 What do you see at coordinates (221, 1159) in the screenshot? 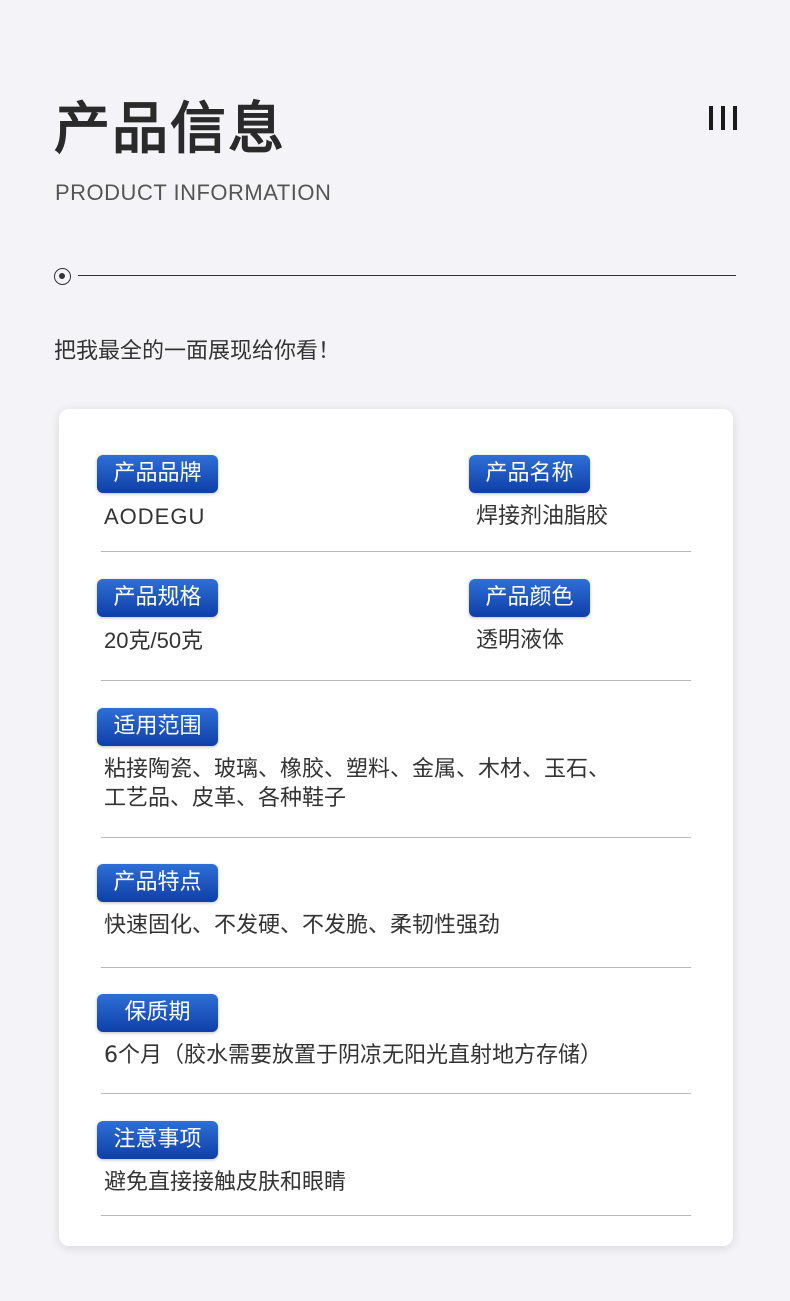
I see `field-notes: 注意事项 避免直接接触皮肤和眼睛` at bounding box center [221, 1159].